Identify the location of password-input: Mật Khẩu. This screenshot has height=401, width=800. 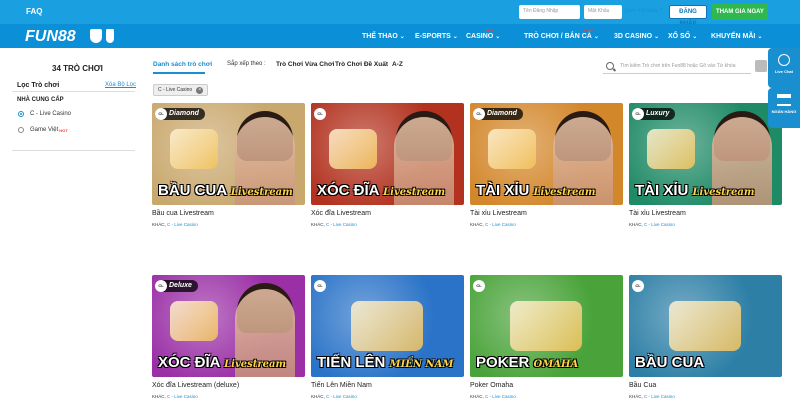
(603, 12).